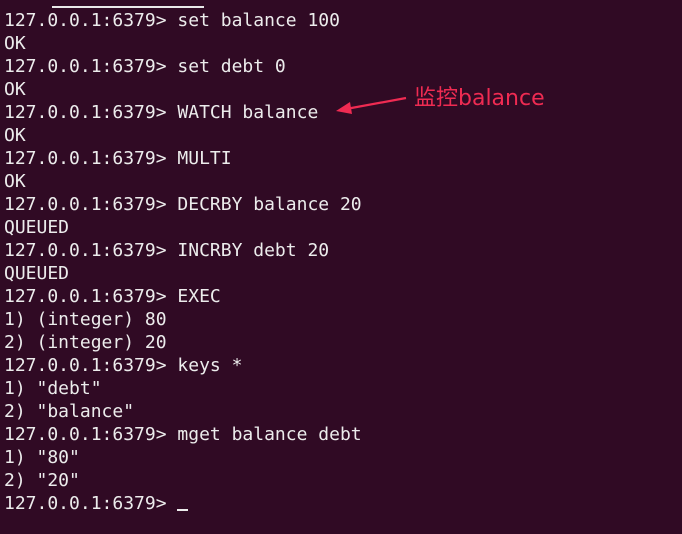 This screenshot has height=534, width=682. Describe the element at coordinates (339, 342) in the screenshot. I see `terminal-line: 2) (integer) 20` at that location.